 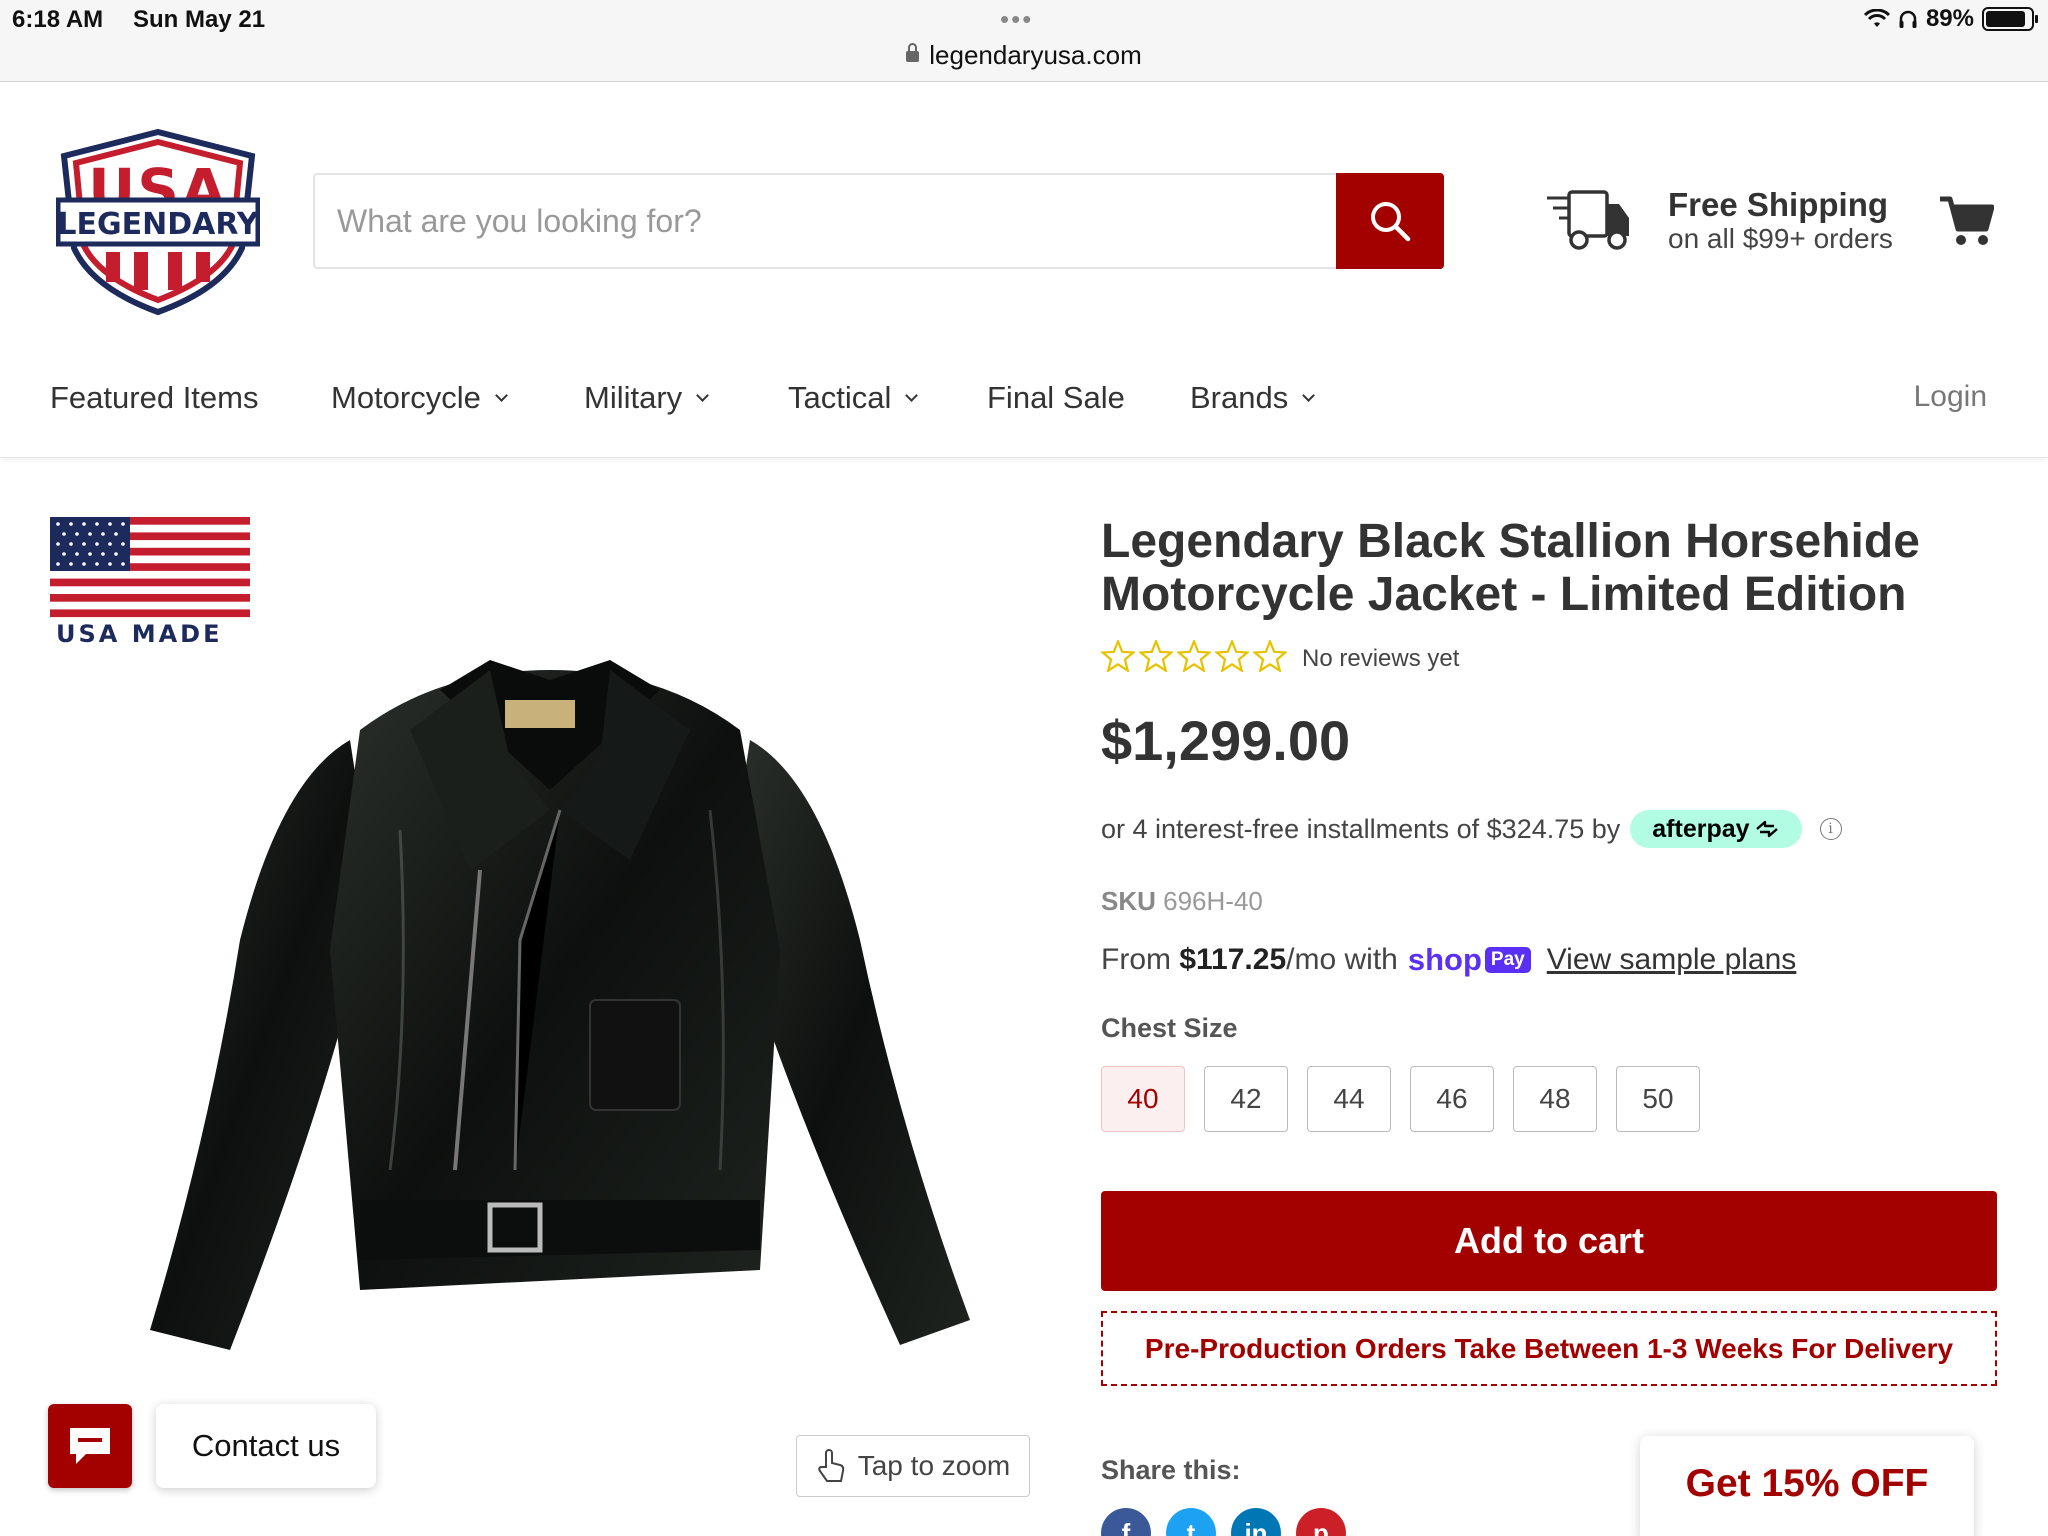 What do you see at coordinates (1778, 204) in the screenshot?
I see `free-shipping-title: Free Shipping` at bounding box center [1778, 204].